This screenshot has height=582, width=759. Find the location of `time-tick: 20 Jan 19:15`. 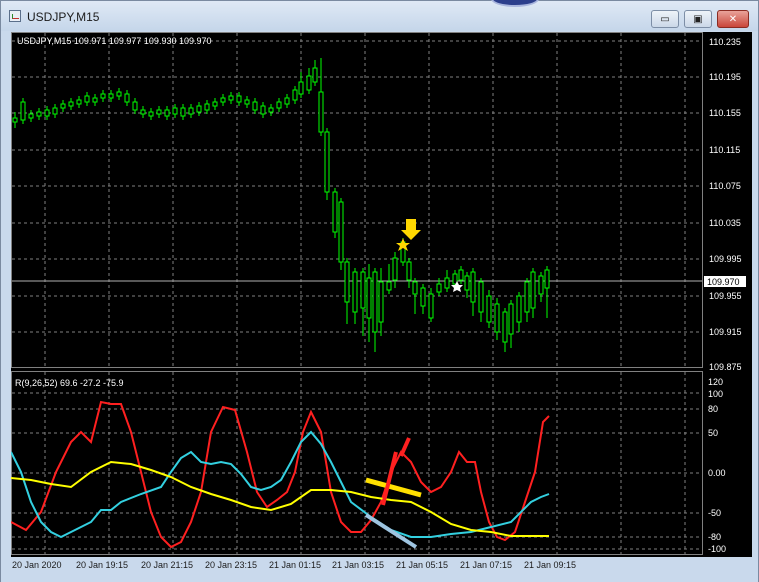

time-tick: 20 Jan 19:15 is located at coordinates (102, 565).